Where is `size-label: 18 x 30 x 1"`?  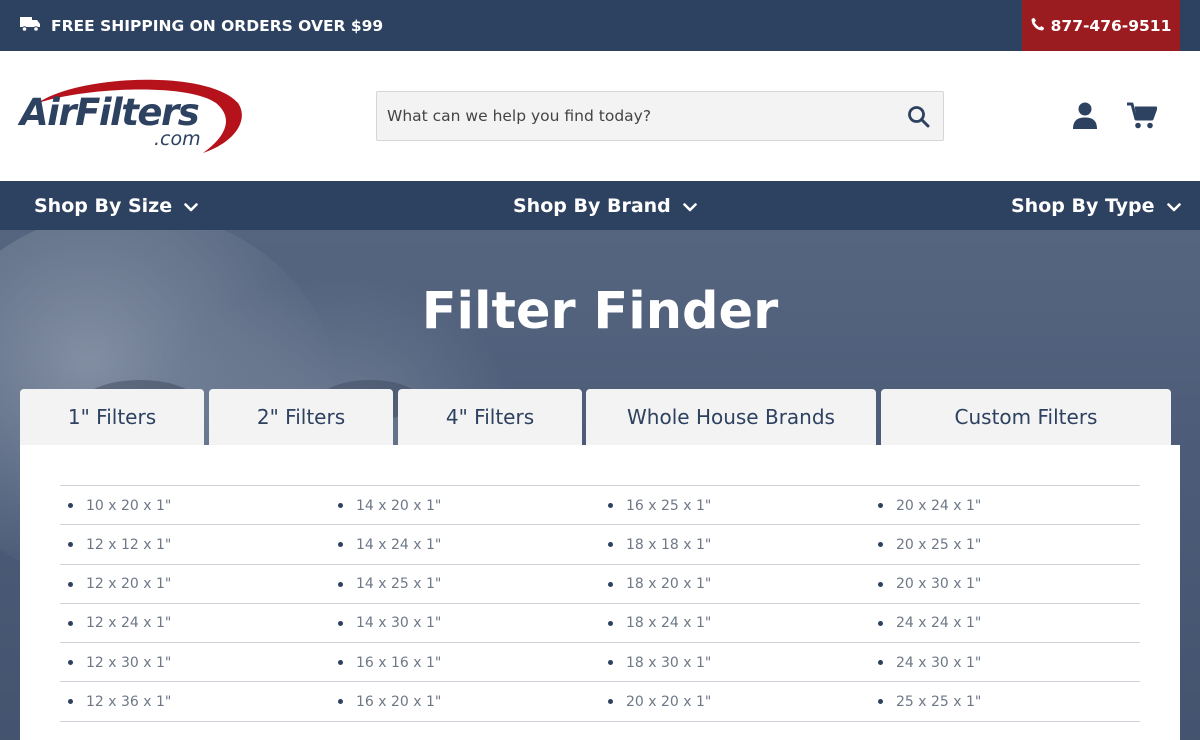 size-label: 18 x 30 x 1" is located at coordinates (669, 662).